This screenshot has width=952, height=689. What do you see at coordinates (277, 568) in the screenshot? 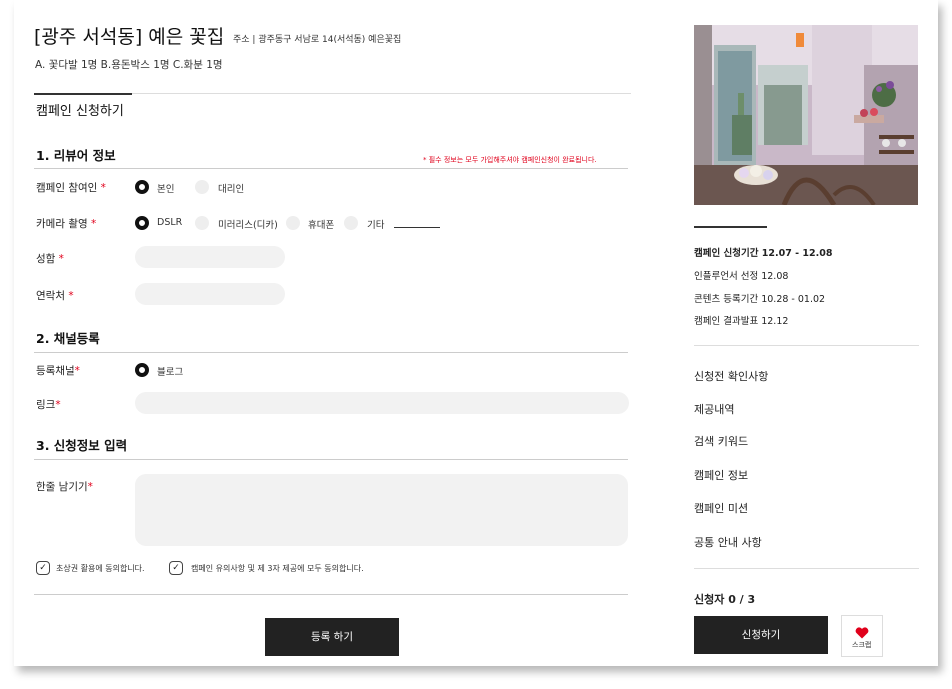
I see `agree-terms-label: 캠페인 유의사항 및 제 3자 제공에 모두 동의합니다.` at bounding box center [277, 568].